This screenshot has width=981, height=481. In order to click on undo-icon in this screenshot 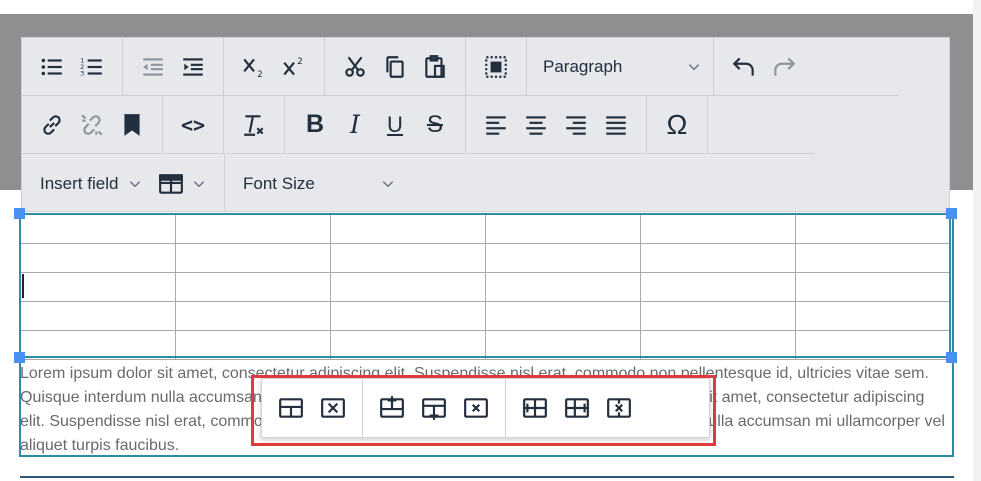, I will do `click(743, 66)`.